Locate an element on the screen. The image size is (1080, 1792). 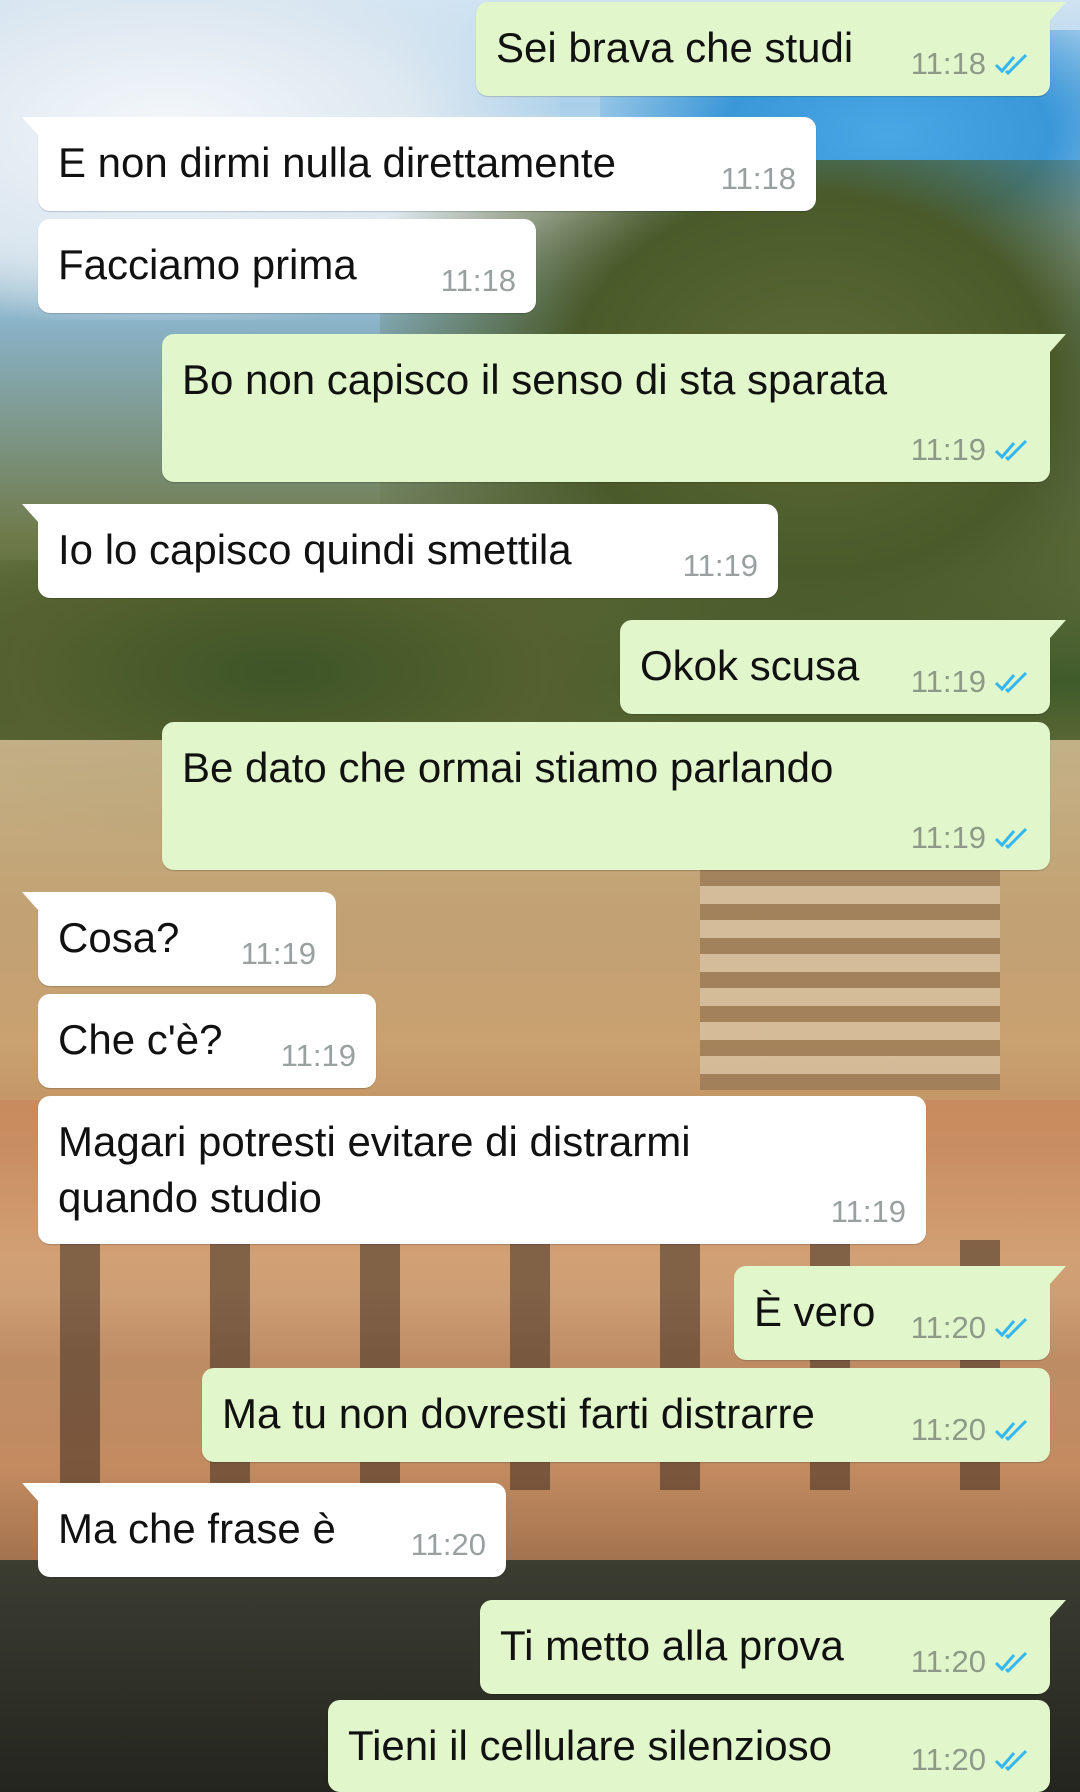
incoming-message-bubble: Facciamo prima 11:18 is located at coordinates (287, 266).